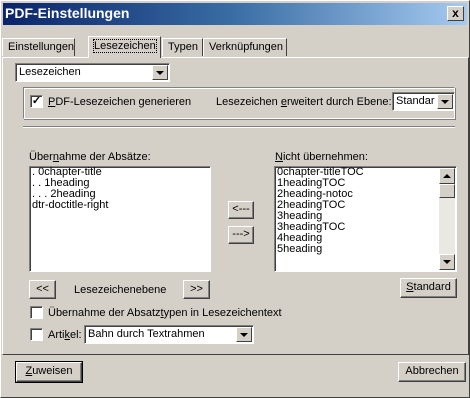 The height and width of the screenshot is (398, 470). I want to click on close-button: x, so click(455, 13).